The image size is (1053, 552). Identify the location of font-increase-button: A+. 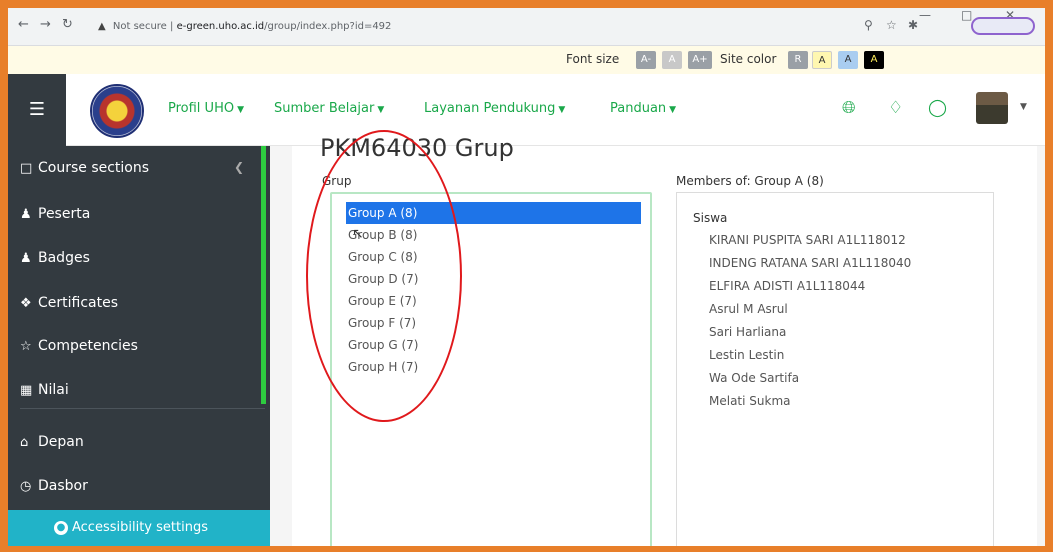
(700, 60).